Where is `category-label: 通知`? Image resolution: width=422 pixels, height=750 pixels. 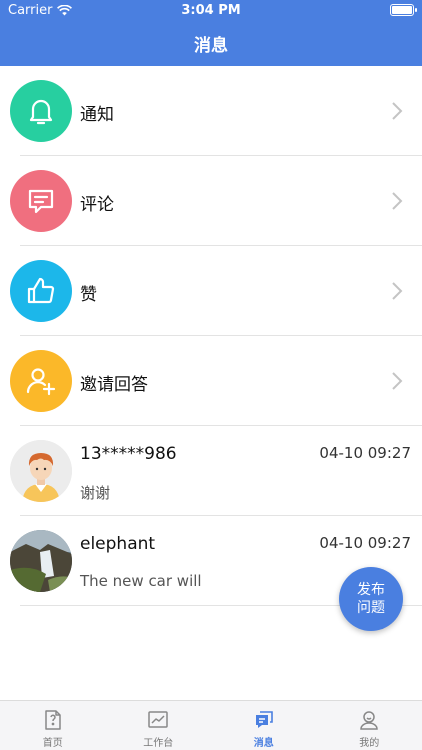 category-label: 通知 is located at coordinates (97, 115).